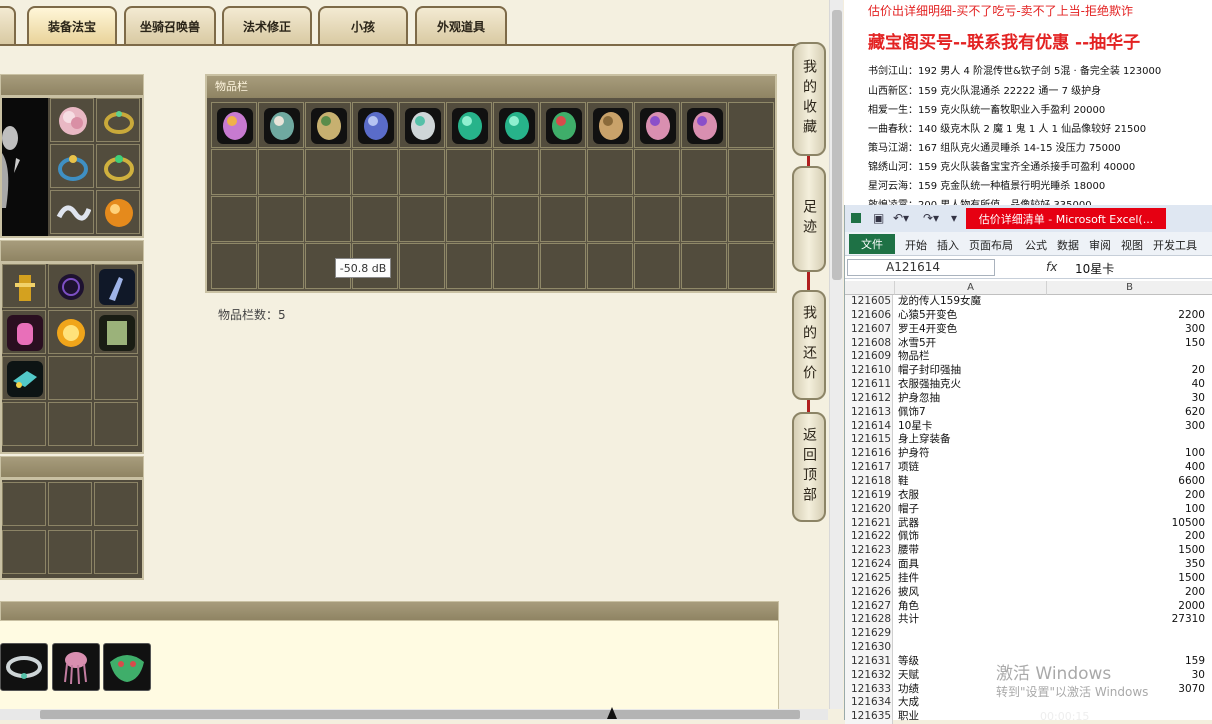 This screenshot has width=1212, height=724. Describe the element at coordinates (912, 413) in the screenshot. I see `cell-a: 佩饰7` at that location.